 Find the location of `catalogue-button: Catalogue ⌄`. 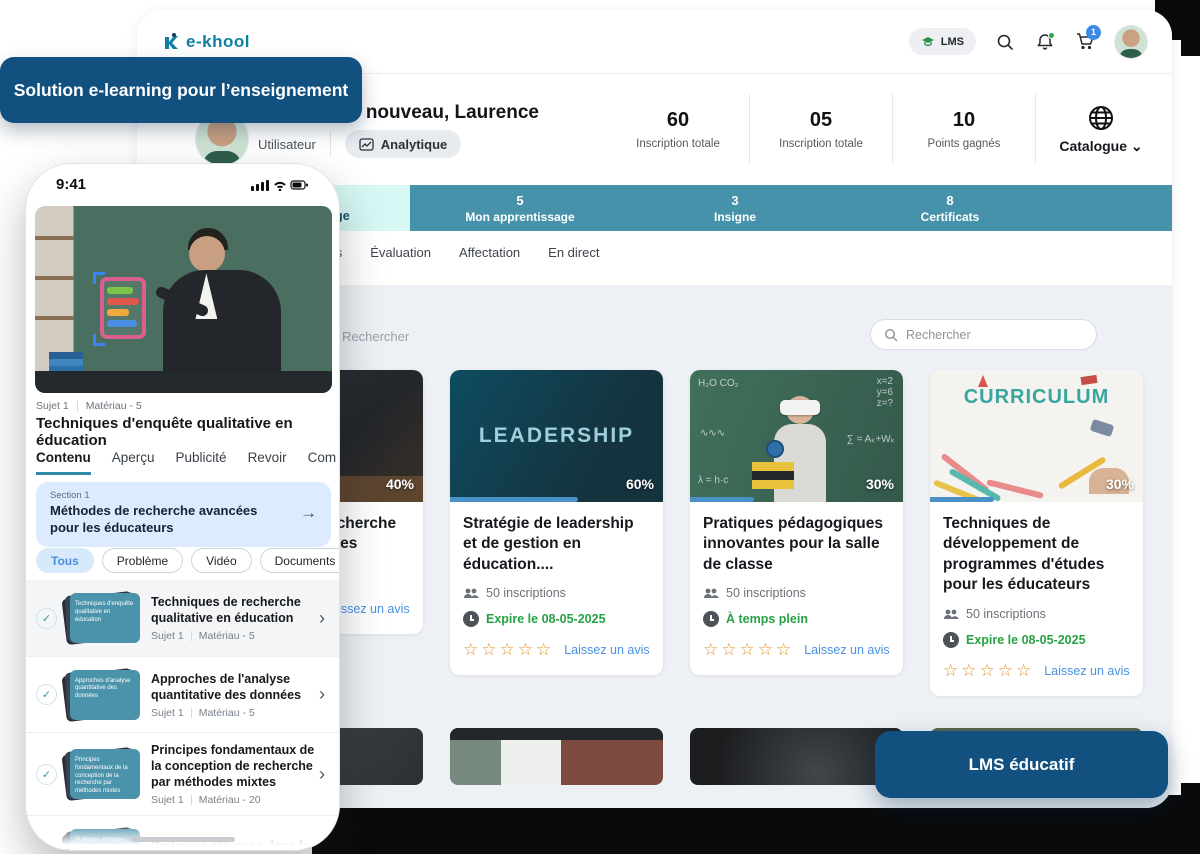

catalogue-button: Catalogue ⌄ is located at coordinates (1101, 129).